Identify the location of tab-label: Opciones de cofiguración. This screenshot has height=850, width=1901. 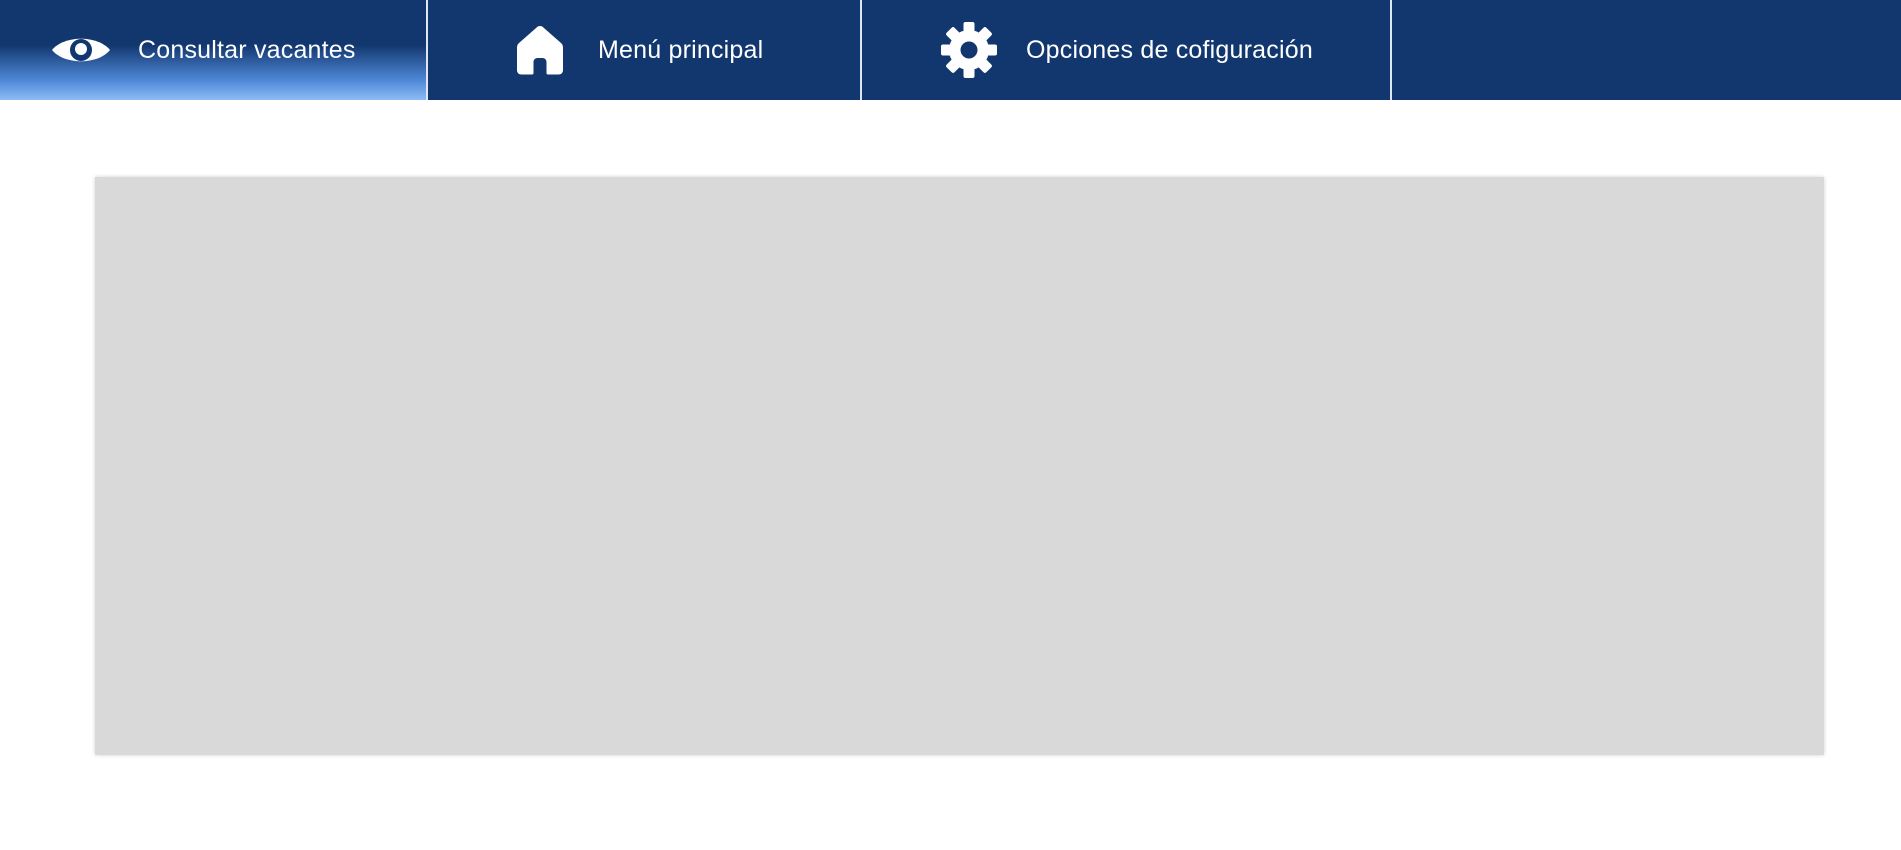
(1169, 49).